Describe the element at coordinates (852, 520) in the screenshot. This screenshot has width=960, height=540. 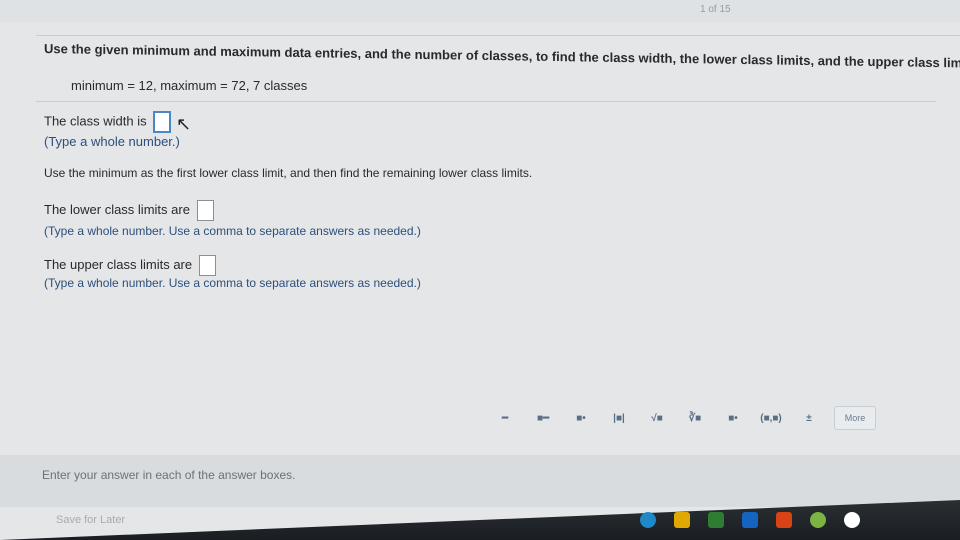
I see `mail-icon` at that location.